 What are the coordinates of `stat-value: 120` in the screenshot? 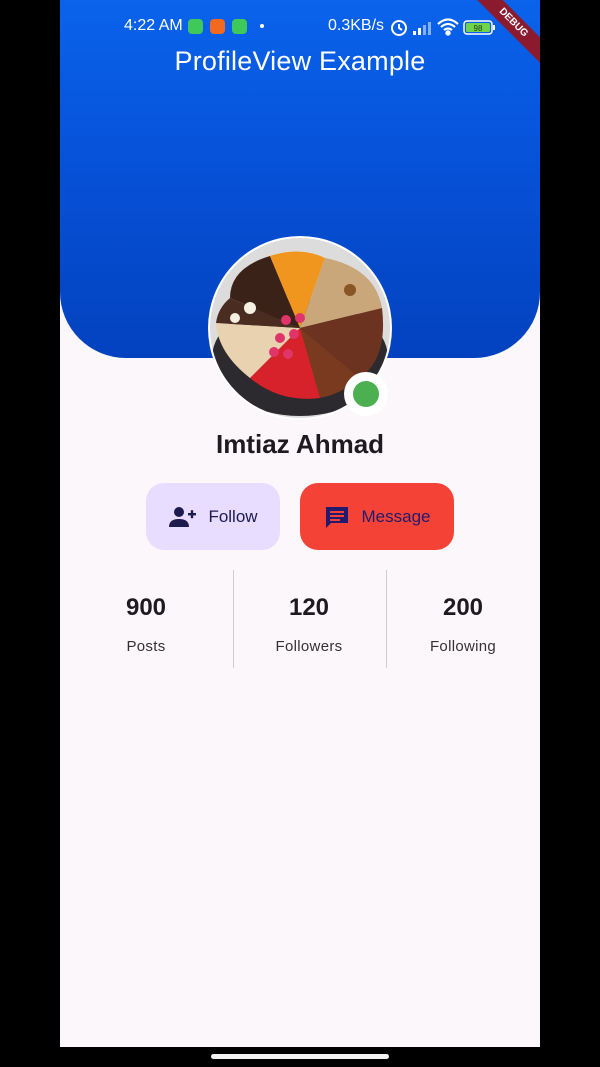 It's located at (309, 607).